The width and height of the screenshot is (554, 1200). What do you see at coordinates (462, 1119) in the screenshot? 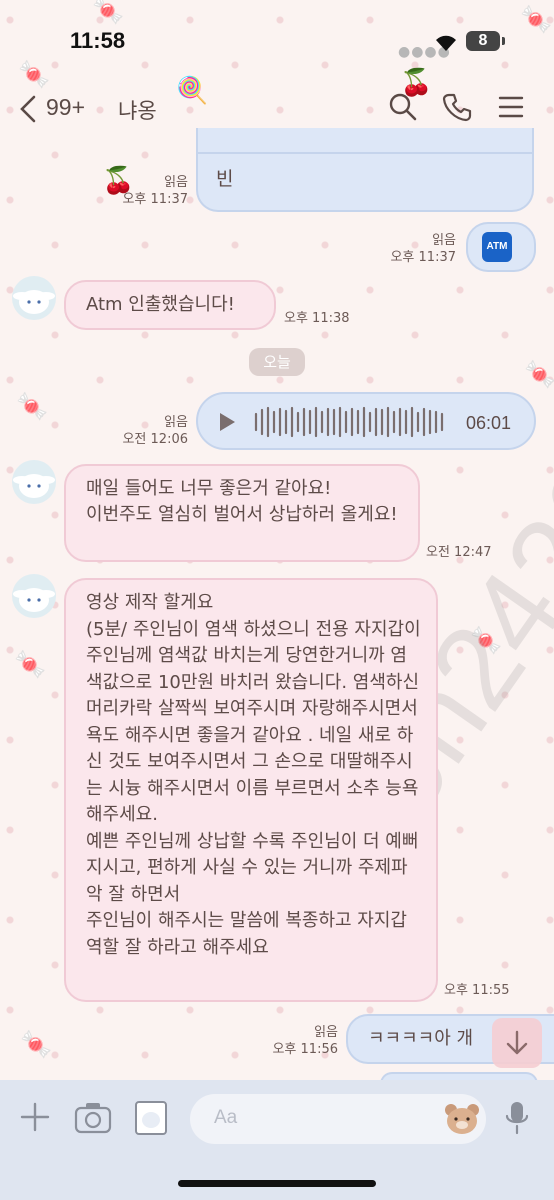
I see `emoticon-bear-icon` at bounding box center [462, 1119].